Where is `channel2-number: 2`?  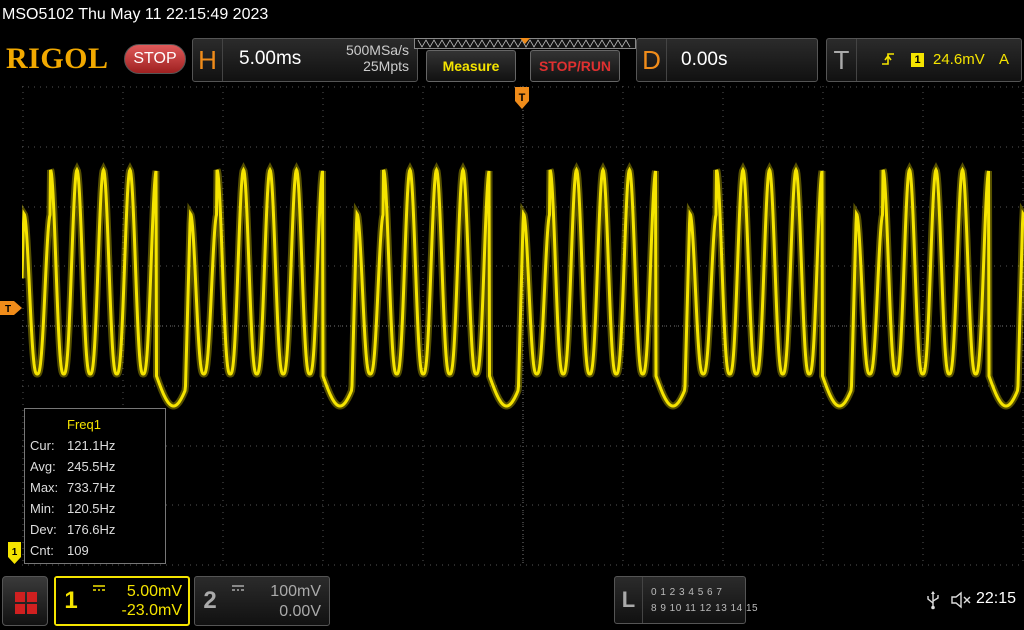 channel2-number: 2 is located at coordinates (210, 600).